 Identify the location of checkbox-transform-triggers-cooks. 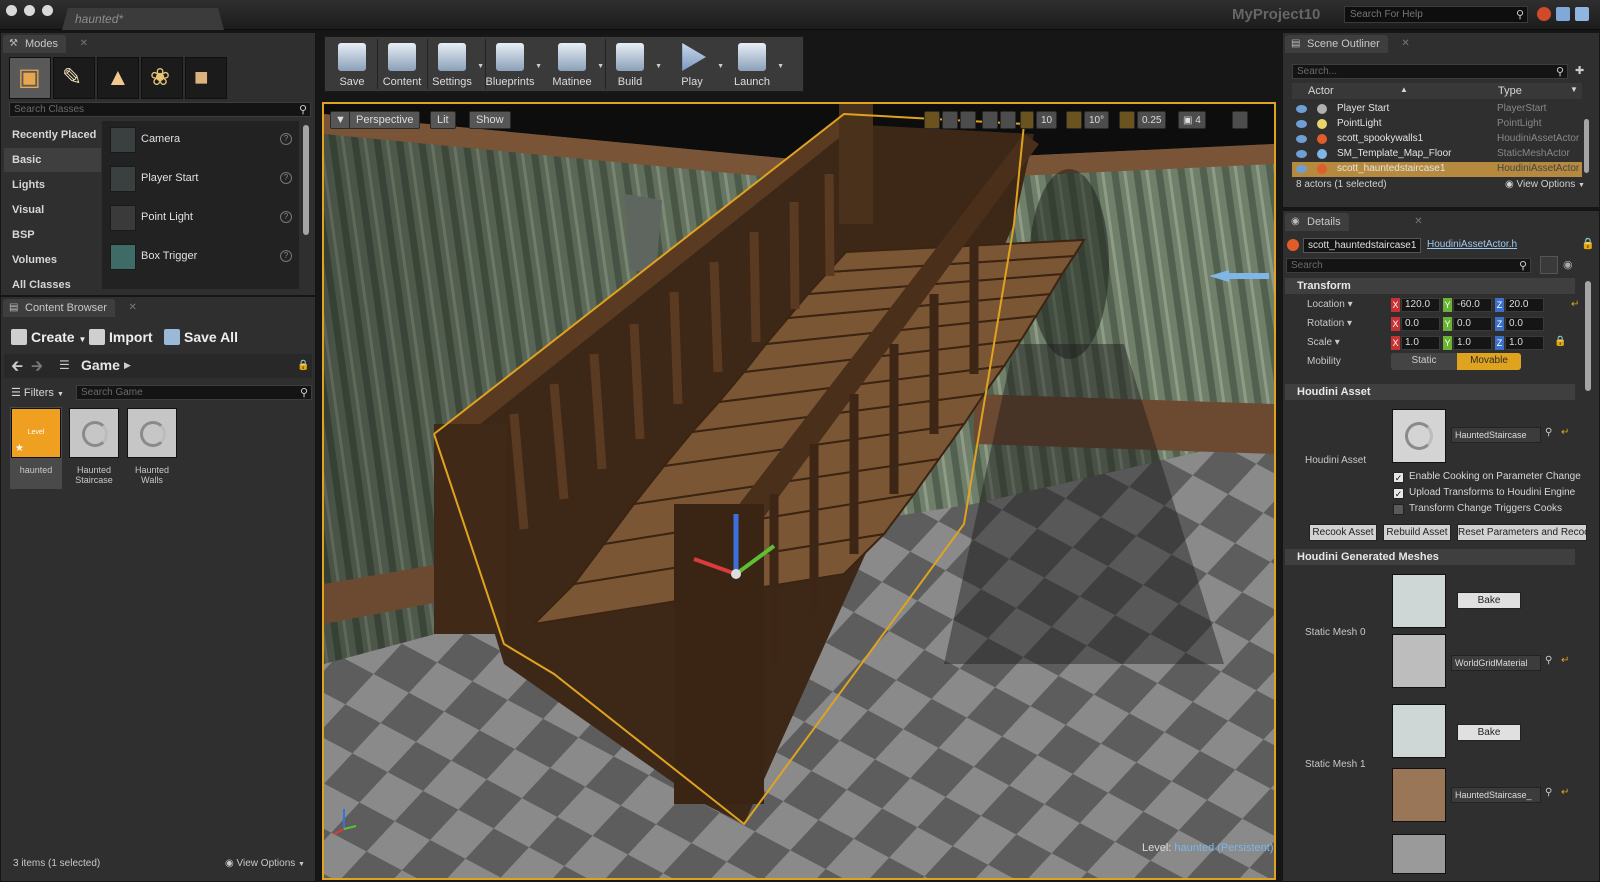
(1398, 509).